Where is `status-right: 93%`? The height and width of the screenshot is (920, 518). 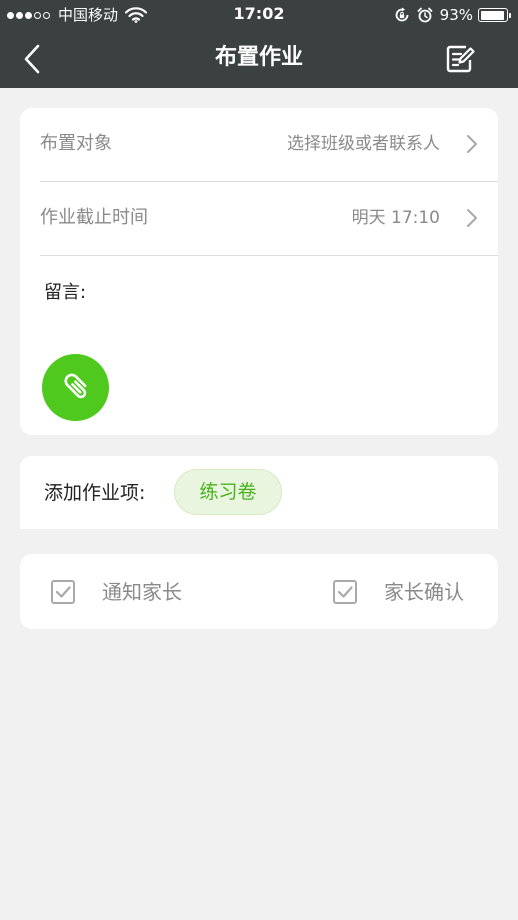
status-right: 93% is located at coordinates (452, 15).